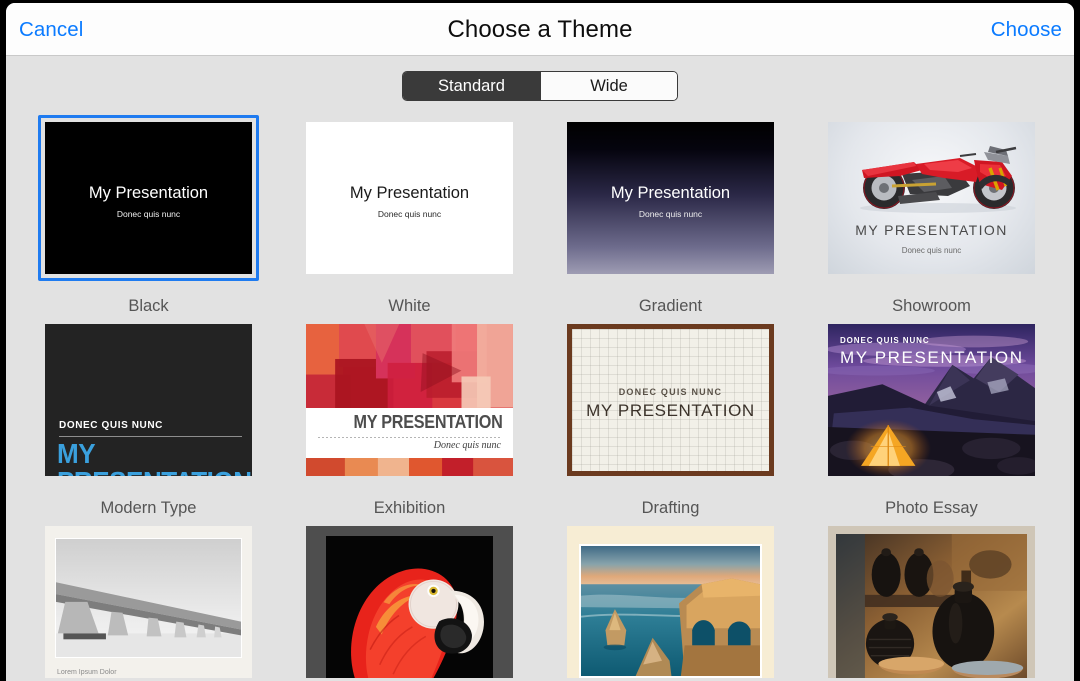  I want to click on theme-preview-black: My Presentation Donec quis nunc, so click(148, 198).